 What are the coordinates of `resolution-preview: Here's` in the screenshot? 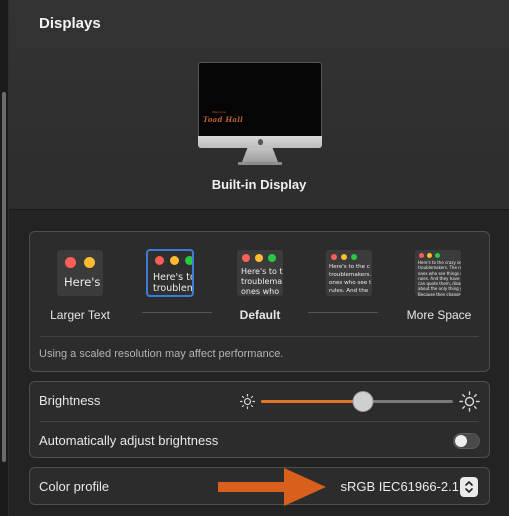 It's located at (80, 273).